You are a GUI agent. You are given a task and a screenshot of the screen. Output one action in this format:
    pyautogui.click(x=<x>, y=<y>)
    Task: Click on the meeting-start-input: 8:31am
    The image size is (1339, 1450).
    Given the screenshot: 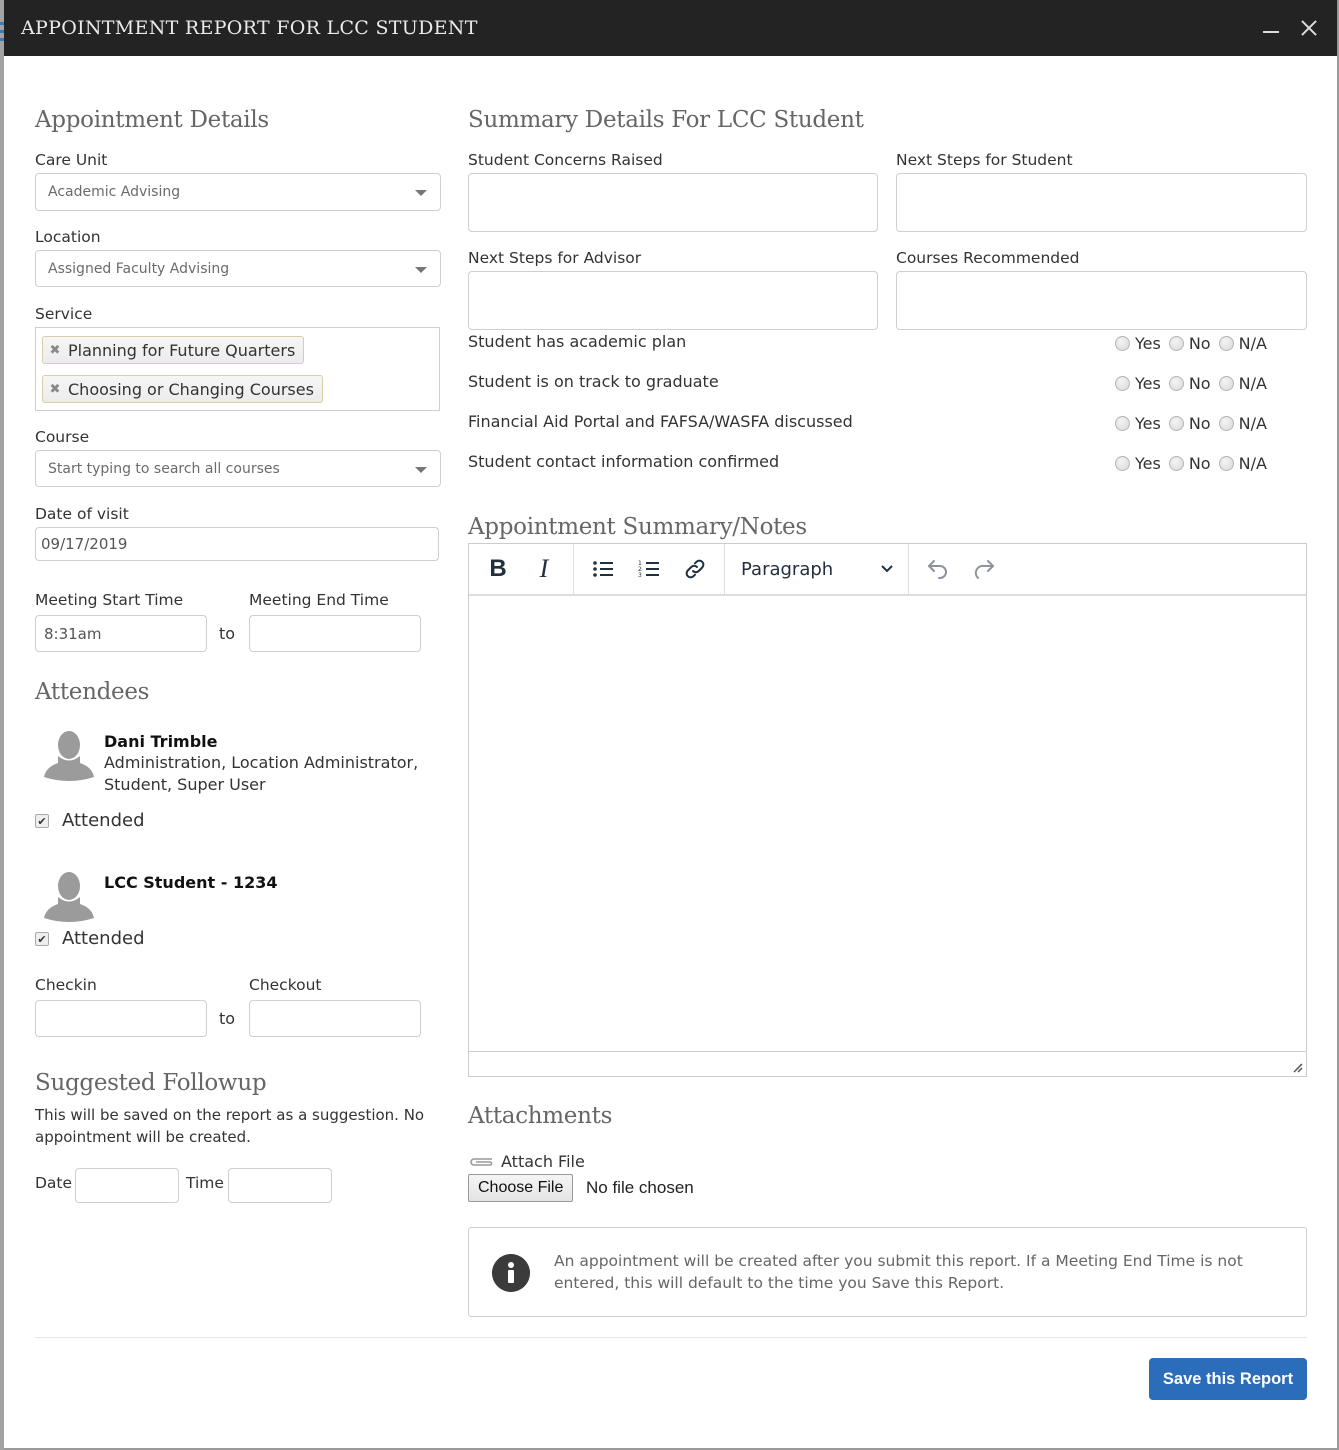 What is the action you would take?
    pyautogui.click(x=121, y=633)
    